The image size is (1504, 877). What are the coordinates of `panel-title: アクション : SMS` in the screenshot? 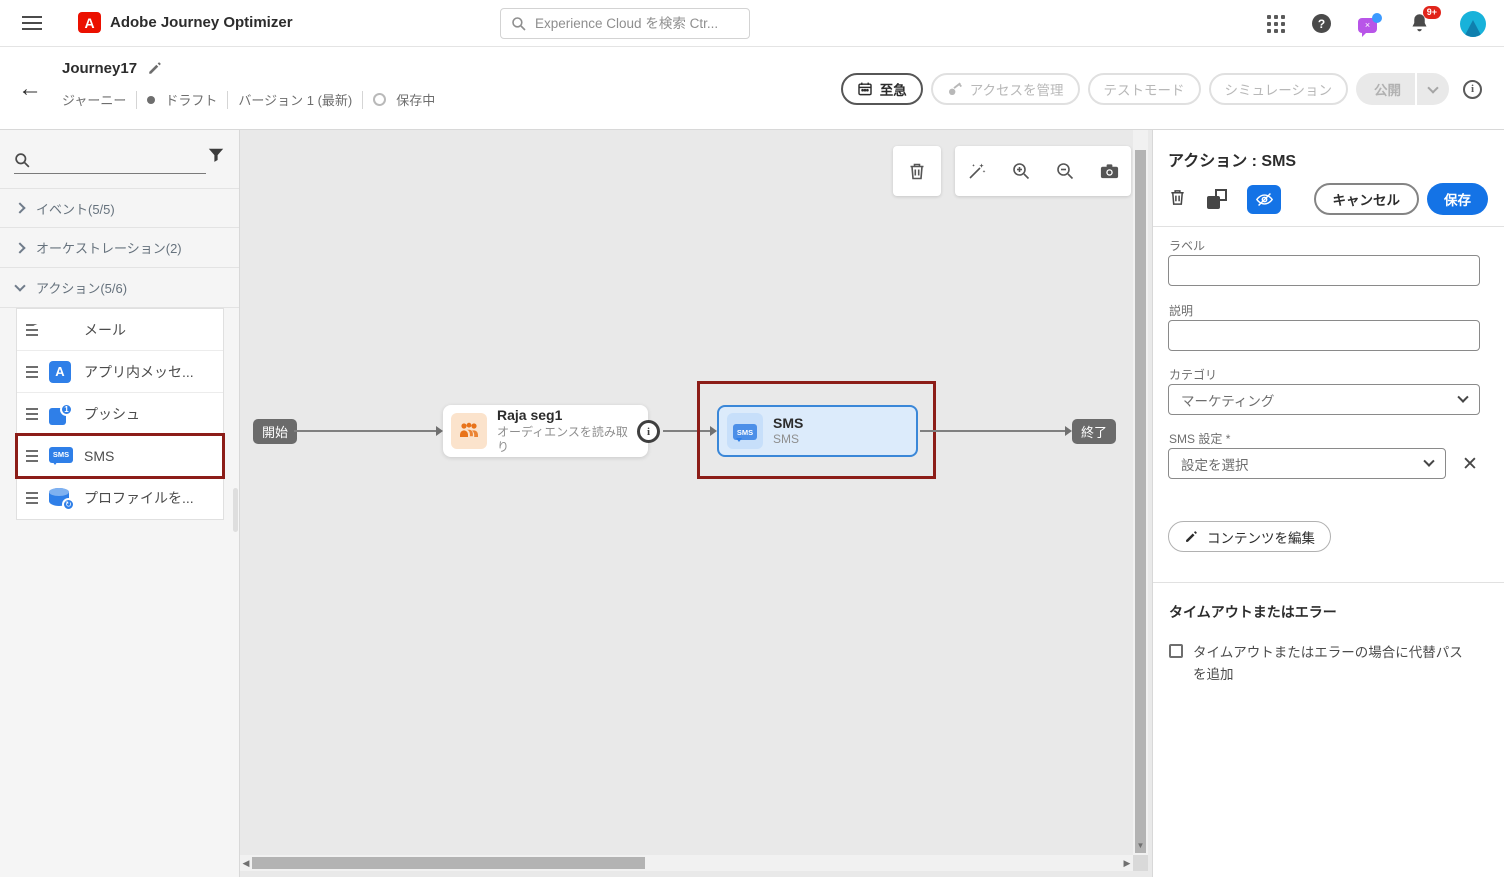 It's located at (1232, 161).